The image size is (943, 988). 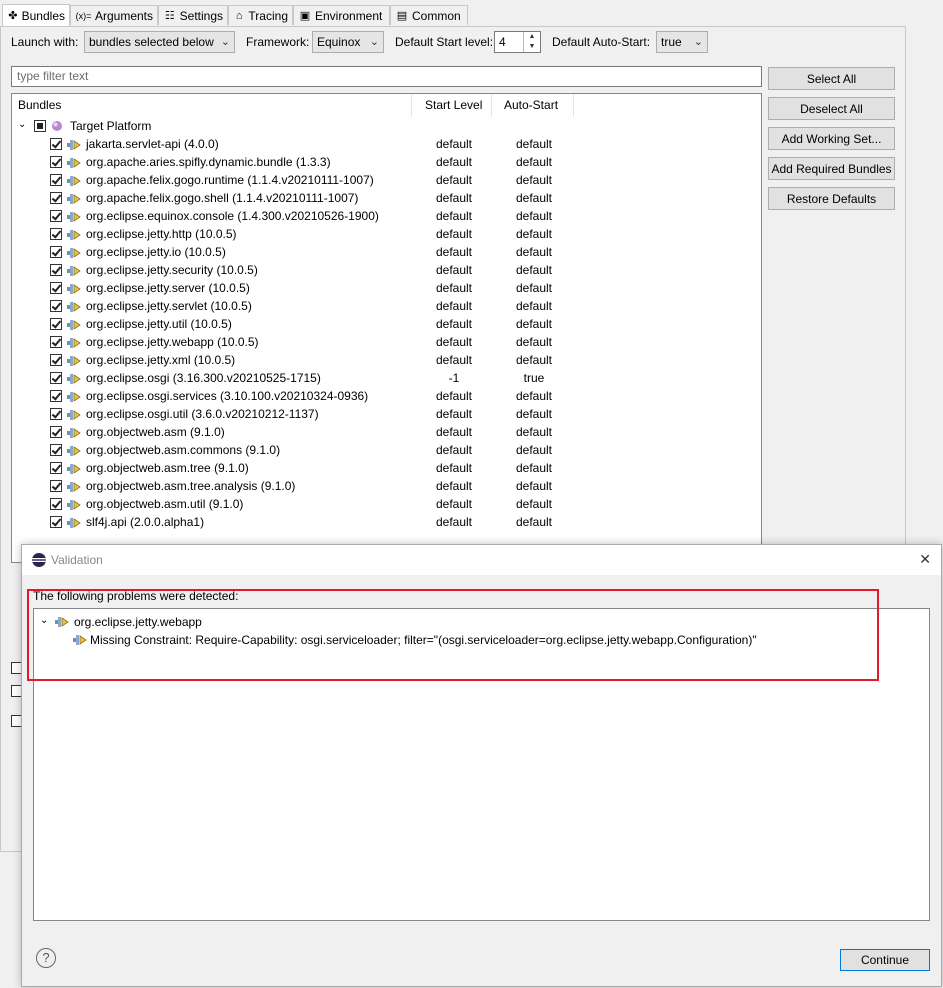 What do you see at coordinates (386, 76) in the screenshot?
I see `filter-input: type filter text` at bounding box center [386, 76].